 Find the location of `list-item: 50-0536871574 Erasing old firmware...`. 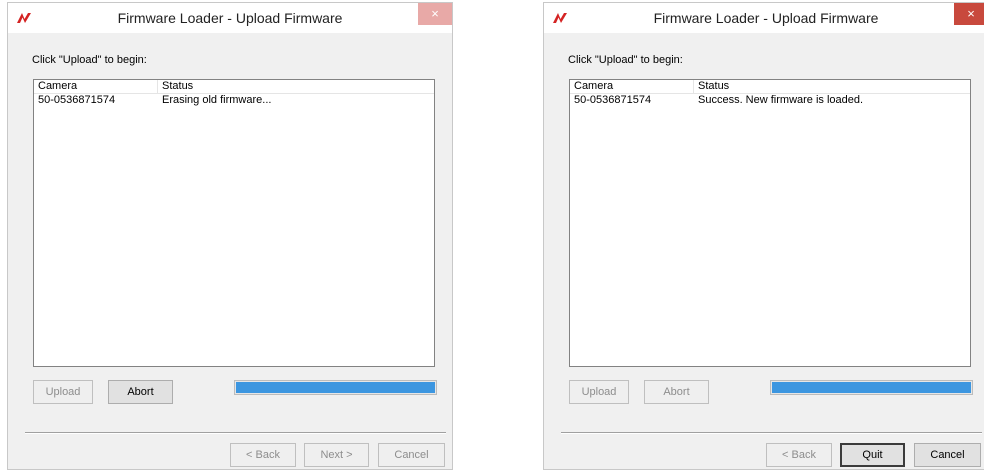

list-item: 50-0536871574 Erasing old firmware... is located at coordinates (234, 100).